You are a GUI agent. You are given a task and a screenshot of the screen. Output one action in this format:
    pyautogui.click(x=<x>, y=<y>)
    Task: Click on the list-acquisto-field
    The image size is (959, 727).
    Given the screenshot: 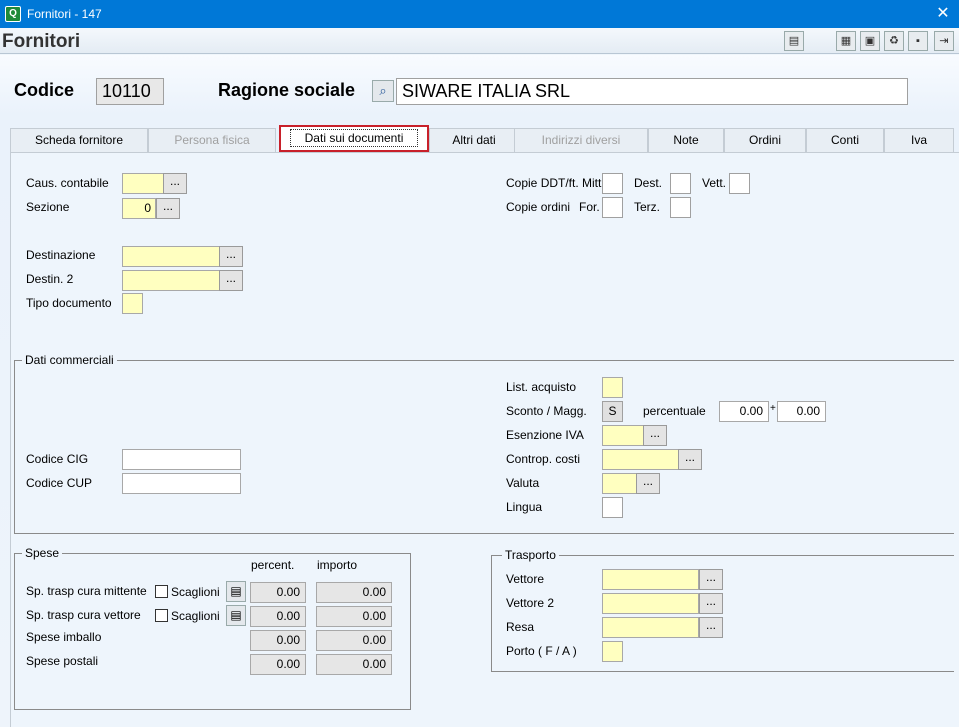 What is the action you would take?
    pyautogui.click(x=612, y=387)
    